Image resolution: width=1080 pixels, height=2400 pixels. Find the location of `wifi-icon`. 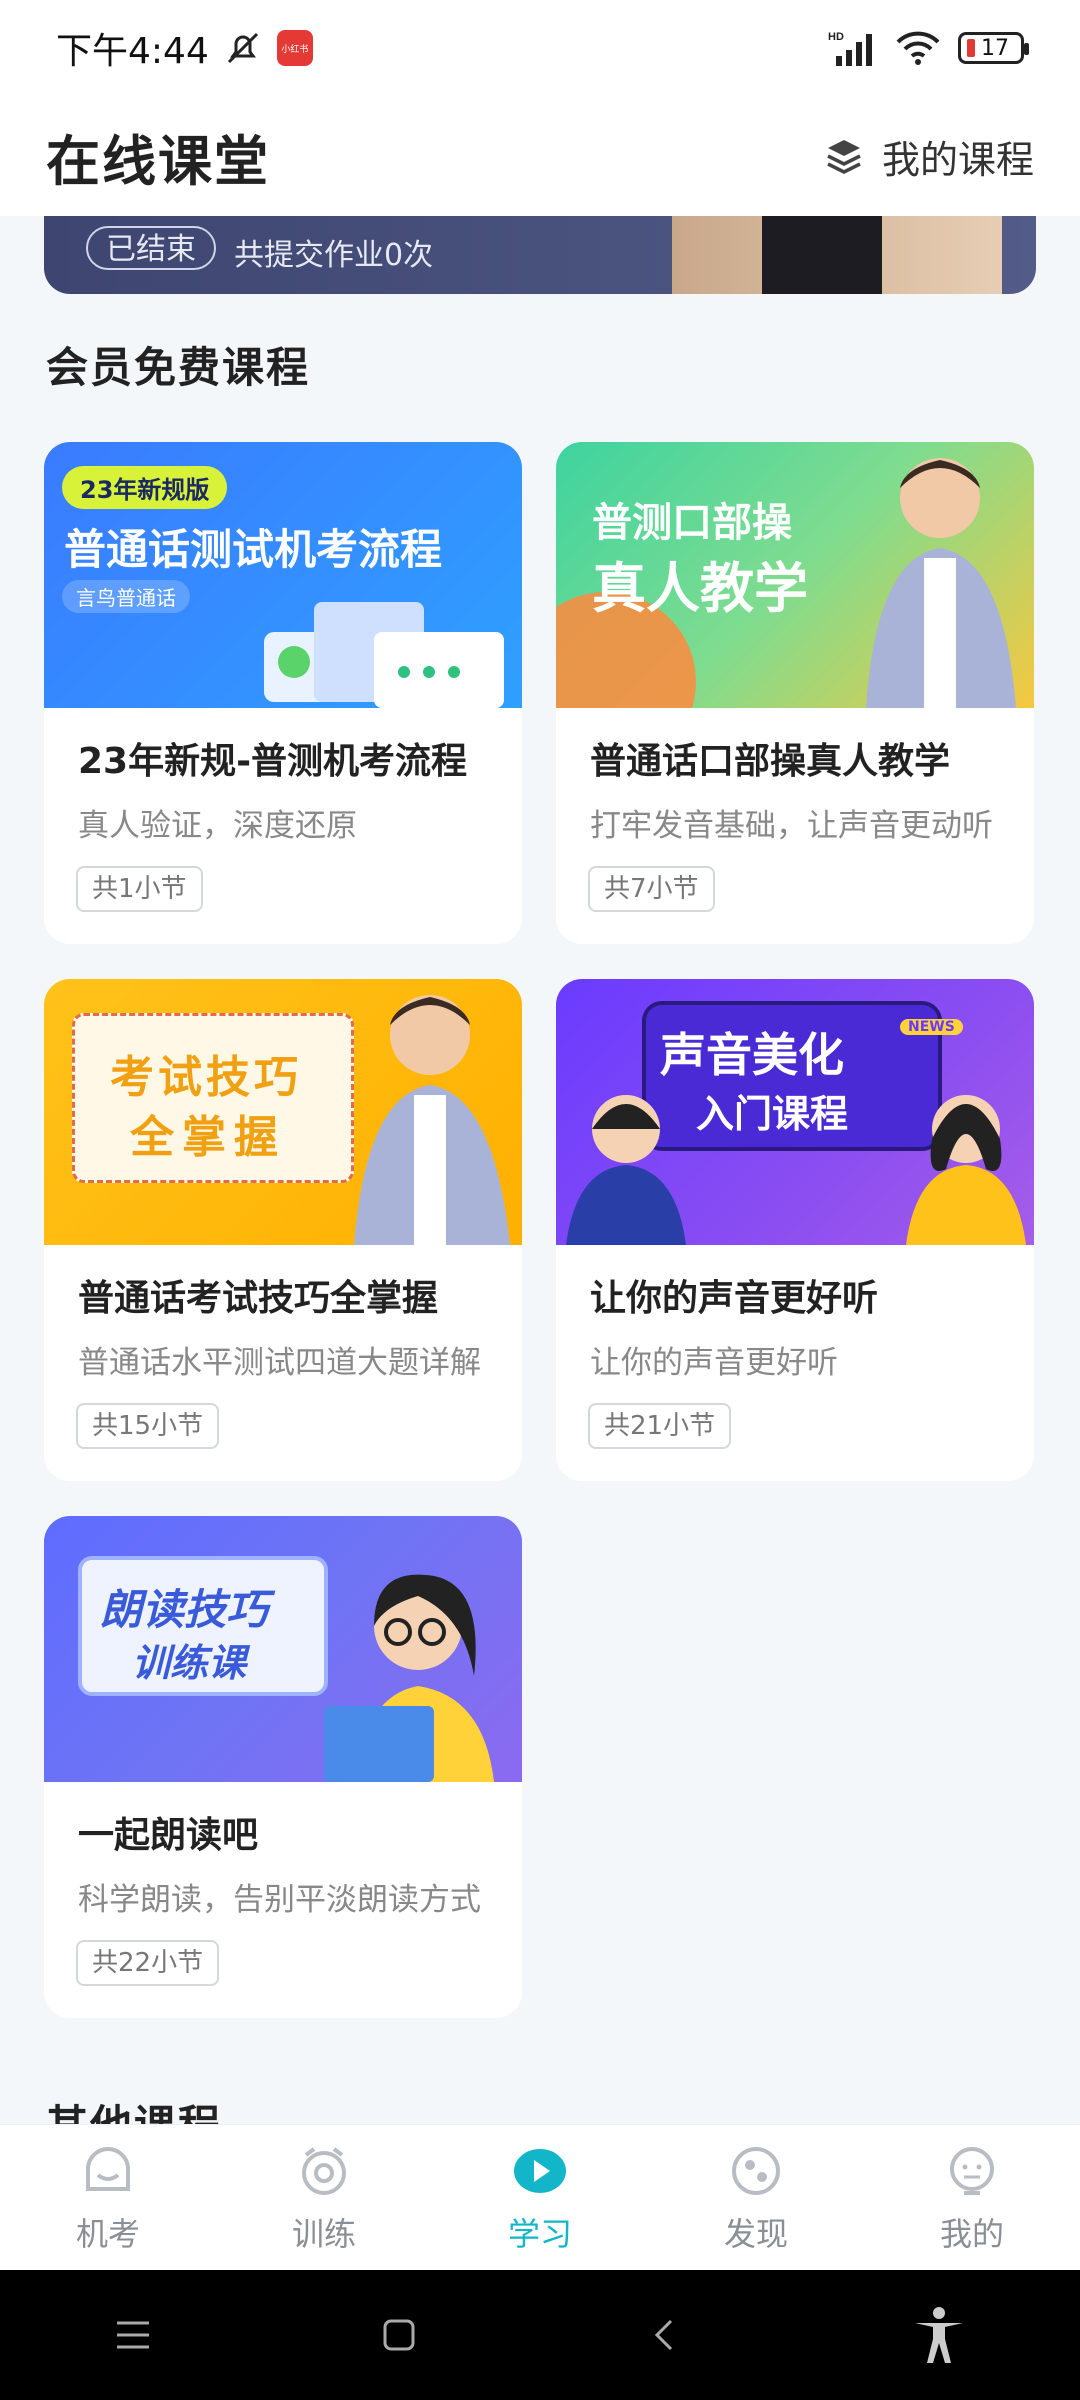

wifi-icon is located at coordinates (918, 48).